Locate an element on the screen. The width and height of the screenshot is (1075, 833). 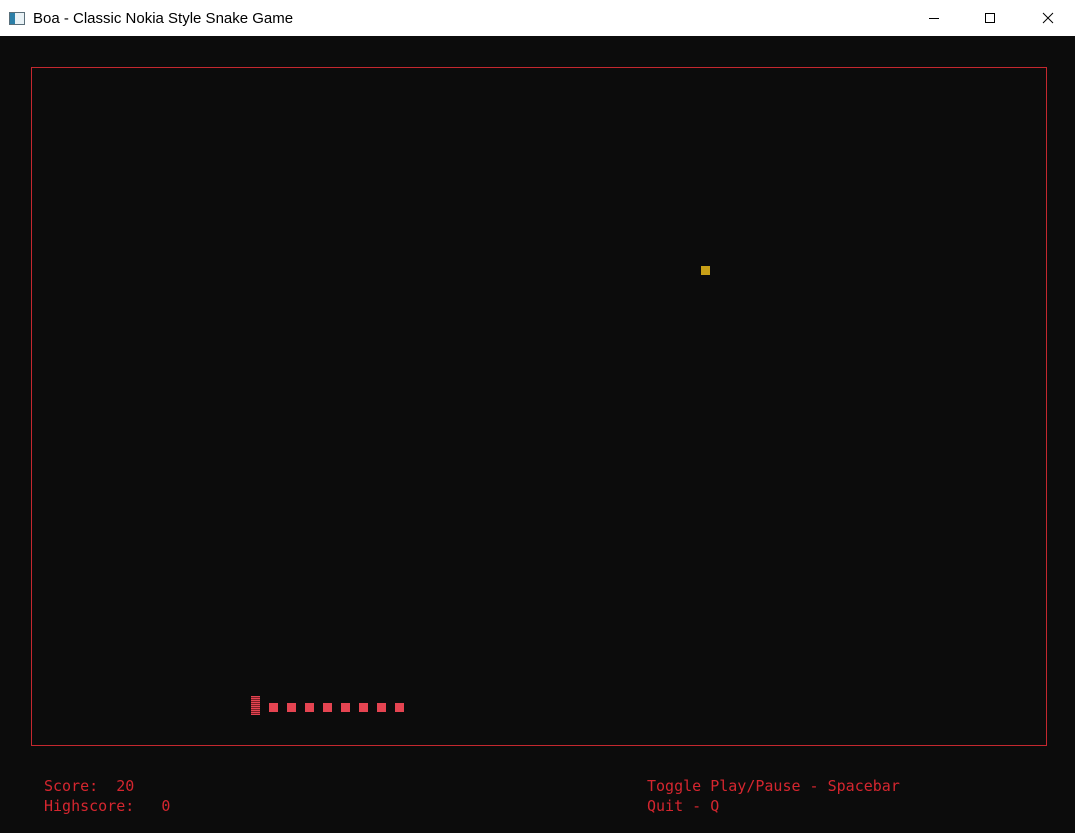
help-quit-text: Quit - Q is located at coordinates (683, 806).